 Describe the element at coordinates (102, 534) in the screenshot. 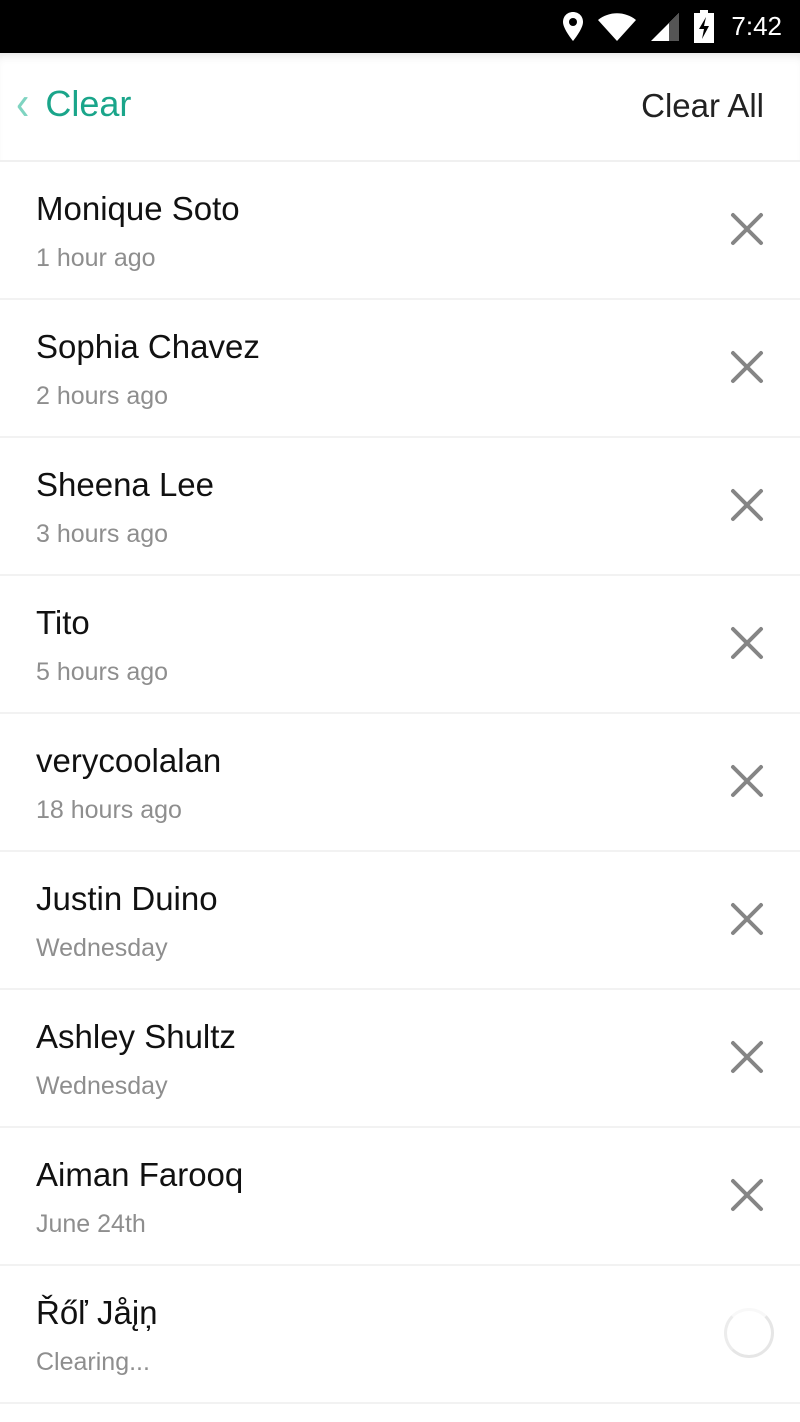

I see `timestamp: 3 hours ago` at that location.